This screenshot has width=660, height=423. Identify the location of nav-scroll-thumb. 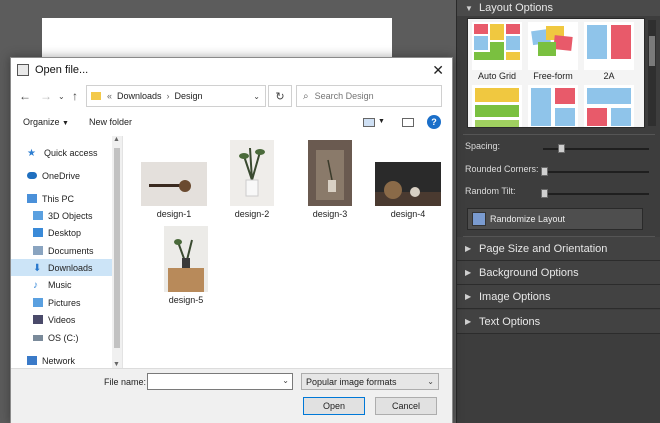
(117, 248).